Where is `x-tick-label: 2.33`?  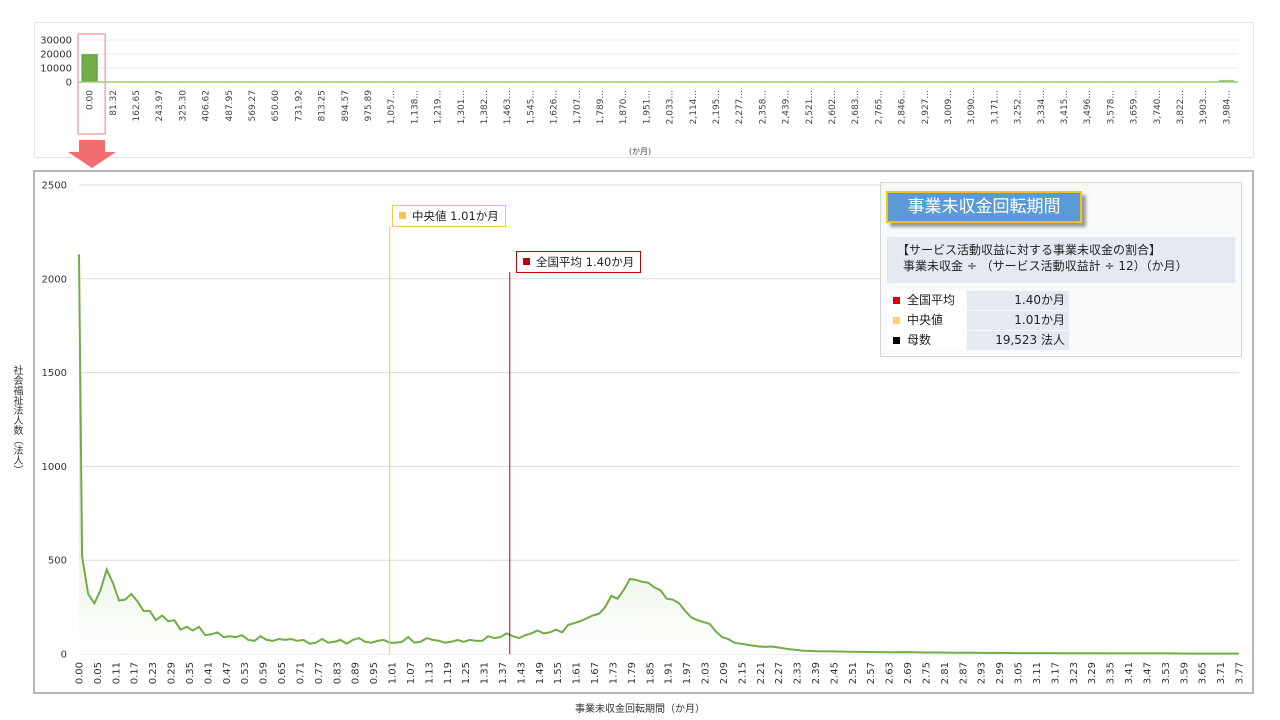 x-tick-label: 2.33 is located at coordinates (798, 673).